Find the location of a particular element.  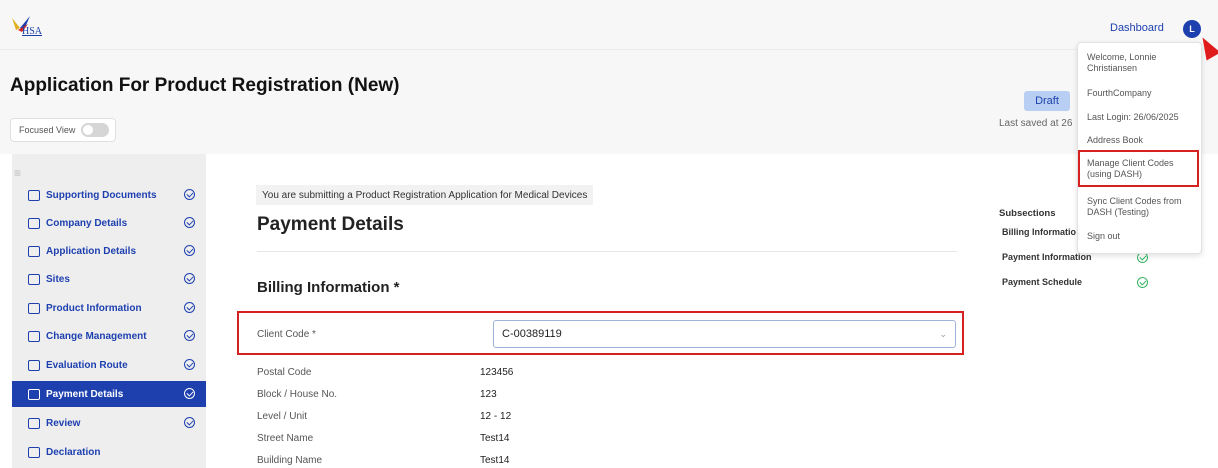

sidebar-item: Change Management is located at coordinates (109, 336).